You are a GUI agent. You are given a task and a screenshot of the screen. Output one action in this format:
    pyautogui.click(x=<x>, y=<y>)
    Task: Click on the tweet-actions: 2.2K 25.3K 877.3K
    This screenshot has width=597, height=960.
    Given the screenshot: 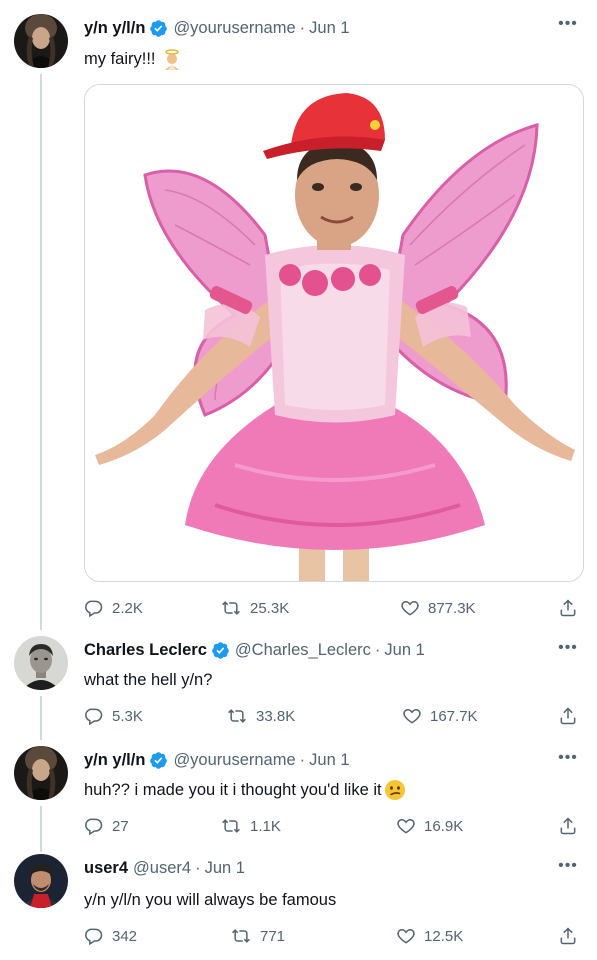 What is the action you would take?
    pyautogui.click(x=332, y=608)
    